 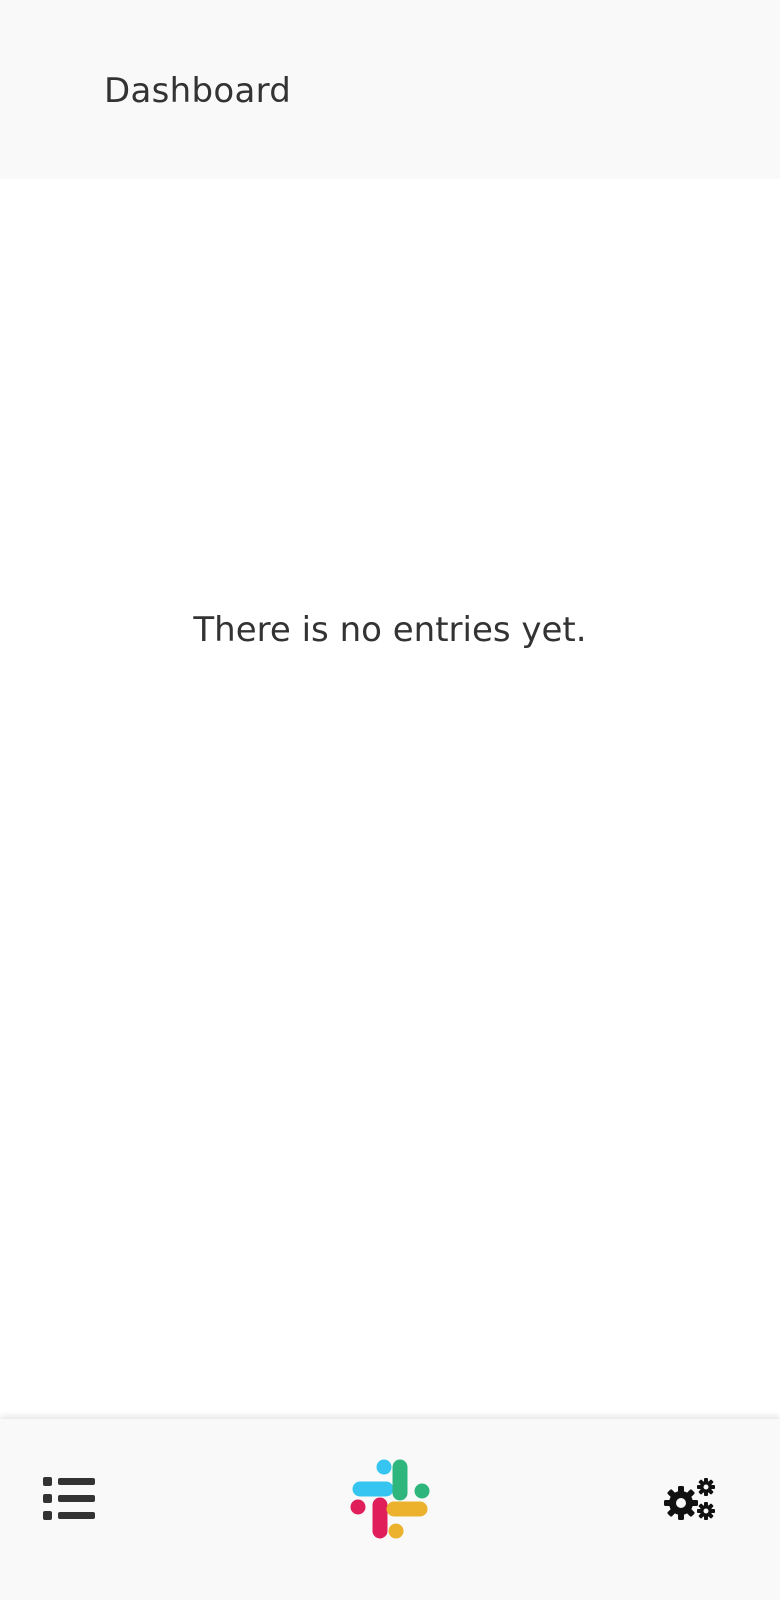 I want to click on empty-state-message: There is no entries yet., so click(x=390, y=630).